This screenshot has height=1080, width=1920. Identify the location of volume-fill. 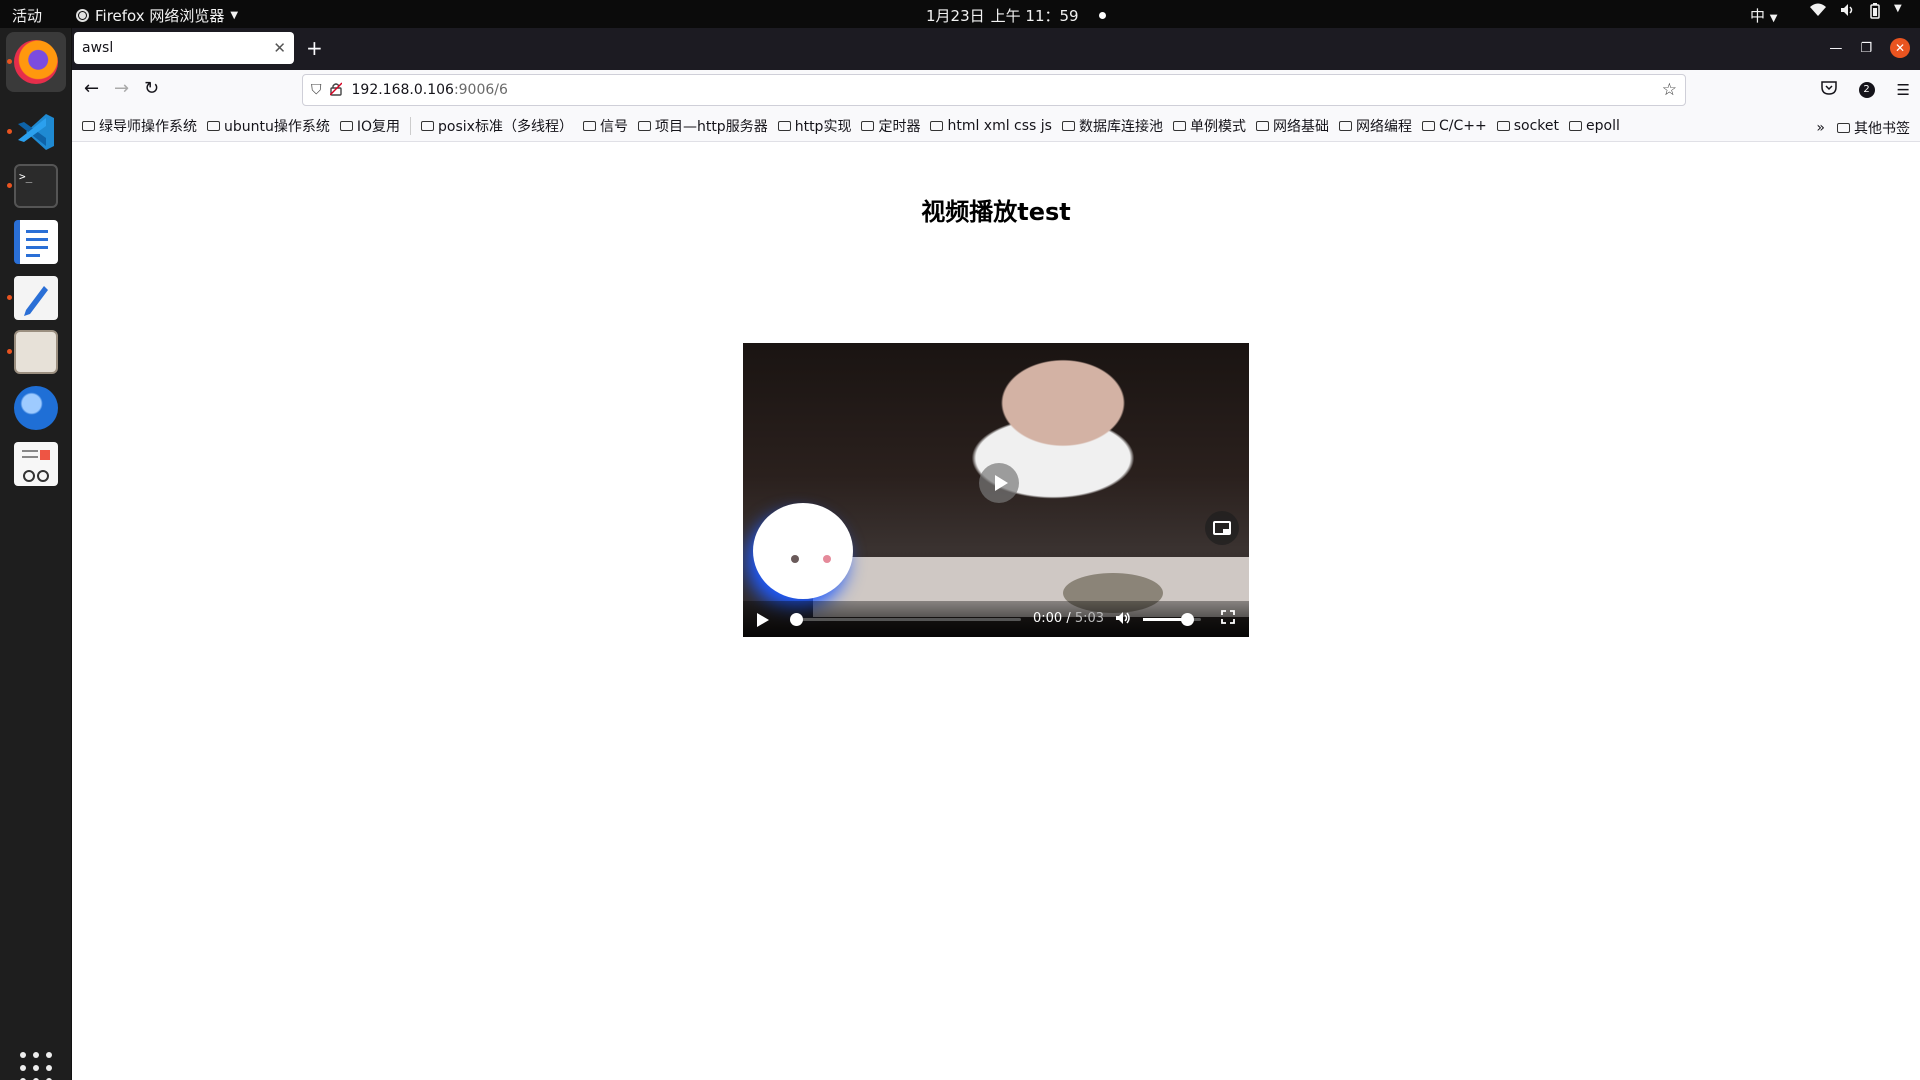
(1165, 619).